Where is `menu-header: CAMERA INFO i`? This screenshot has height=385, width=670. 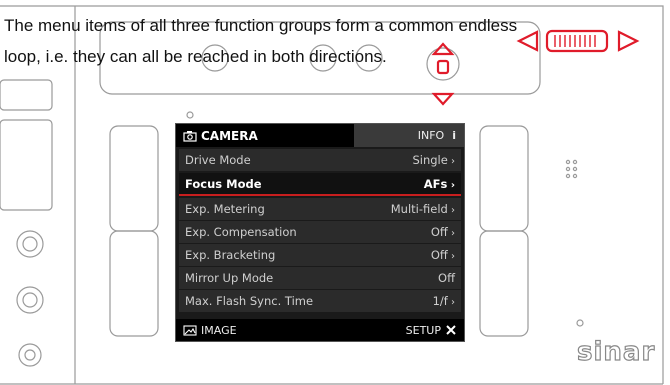
menu-header: CAMERA INFO i is located at coordinates (320, 135).